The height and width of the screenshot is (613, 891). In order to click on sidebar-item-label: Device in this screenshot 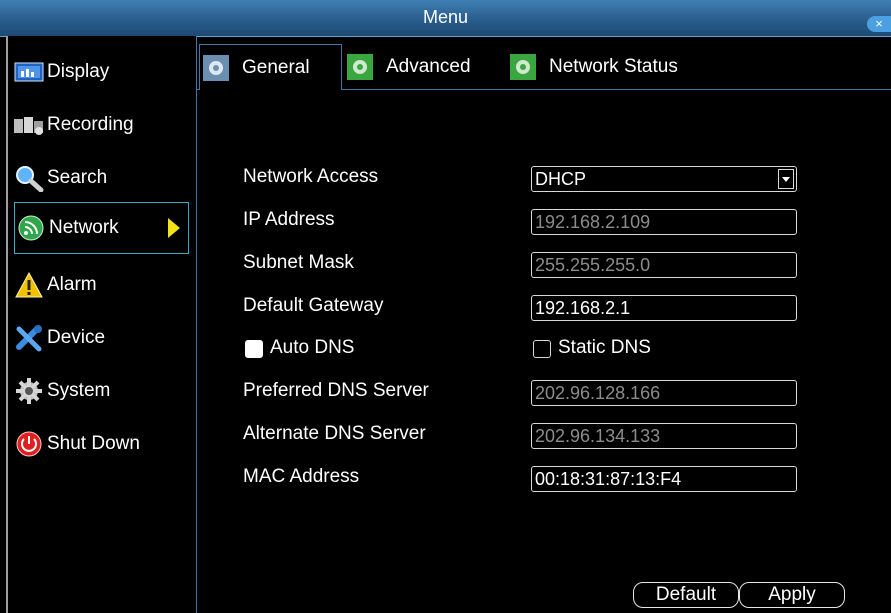, I will do `click(76, 337)`.